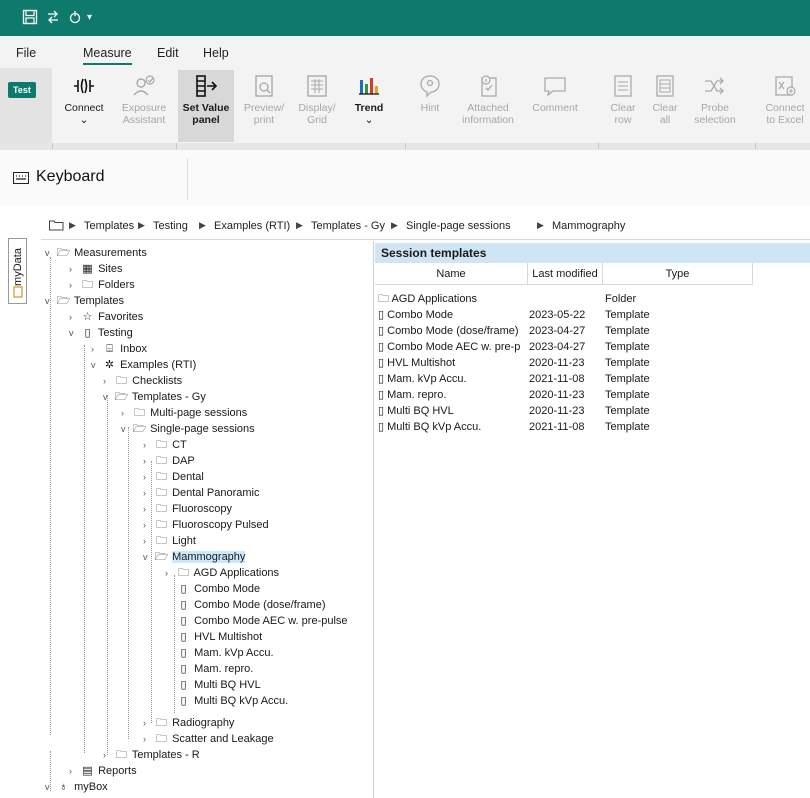 Image resolution: width=810 pixels, height=798 pixels. What do you see at coordinates (70, 176) in the screenshot?
I see `keyboard-title: Keyboard` at bounding box center [70, 176].